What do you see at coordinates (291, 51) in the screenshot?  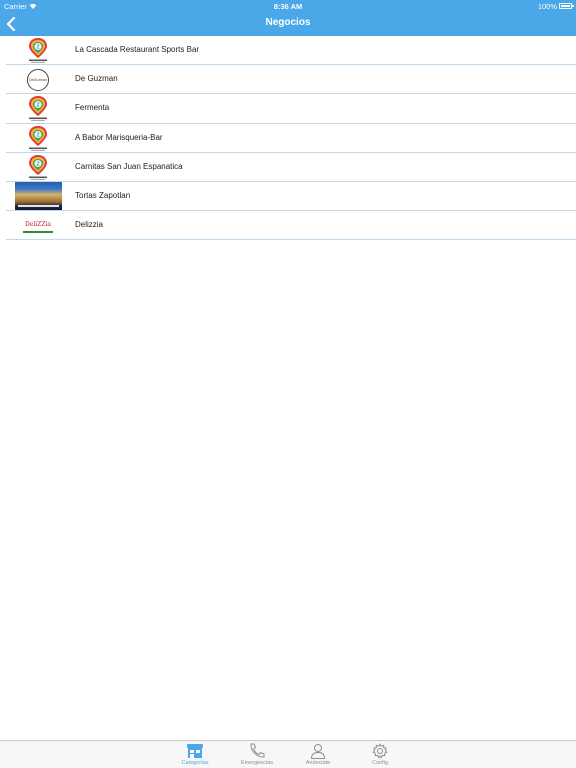 I see `list-item: Z La Cascada Restaurant Sports Bar` at bounding box center [291, 51].